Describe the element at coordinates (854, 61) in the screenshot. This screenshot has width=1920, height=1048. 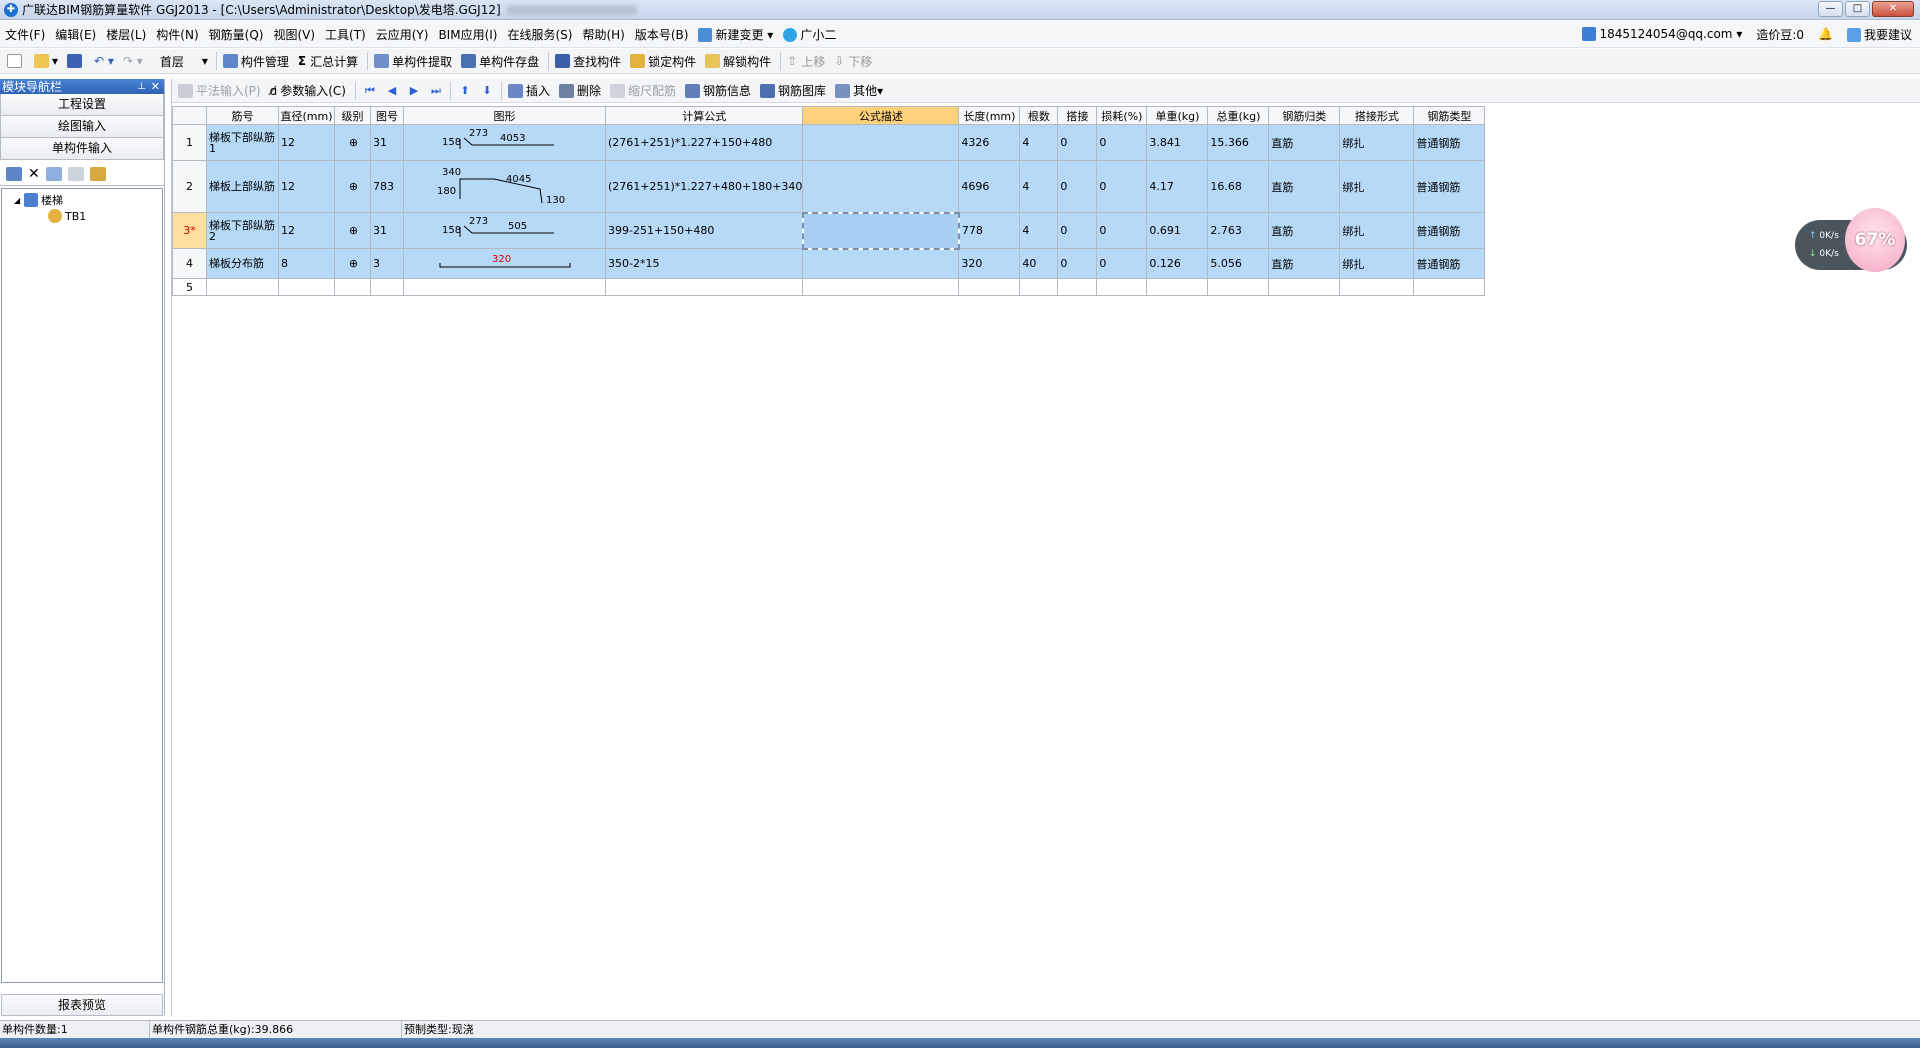
I see `move-down-button: ⇩ 下移` at that location.